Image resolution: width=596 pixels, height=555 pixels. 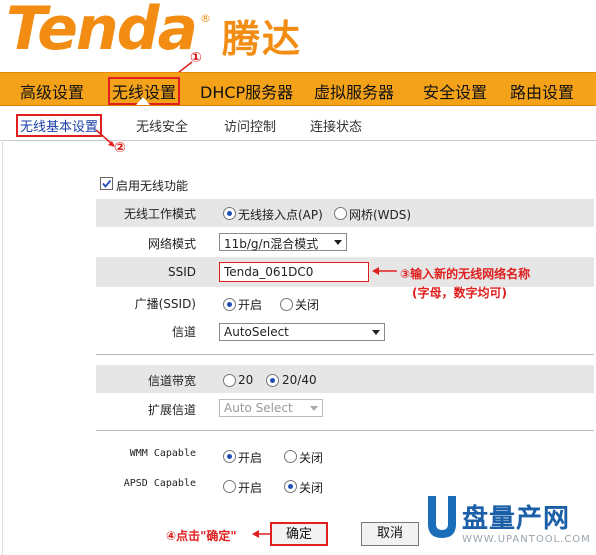 What do you see at coordinates (354, 91) in the screenshot?
I see `nav-virtual-server: 虚拟服务器` at bounding box center [354, 91].